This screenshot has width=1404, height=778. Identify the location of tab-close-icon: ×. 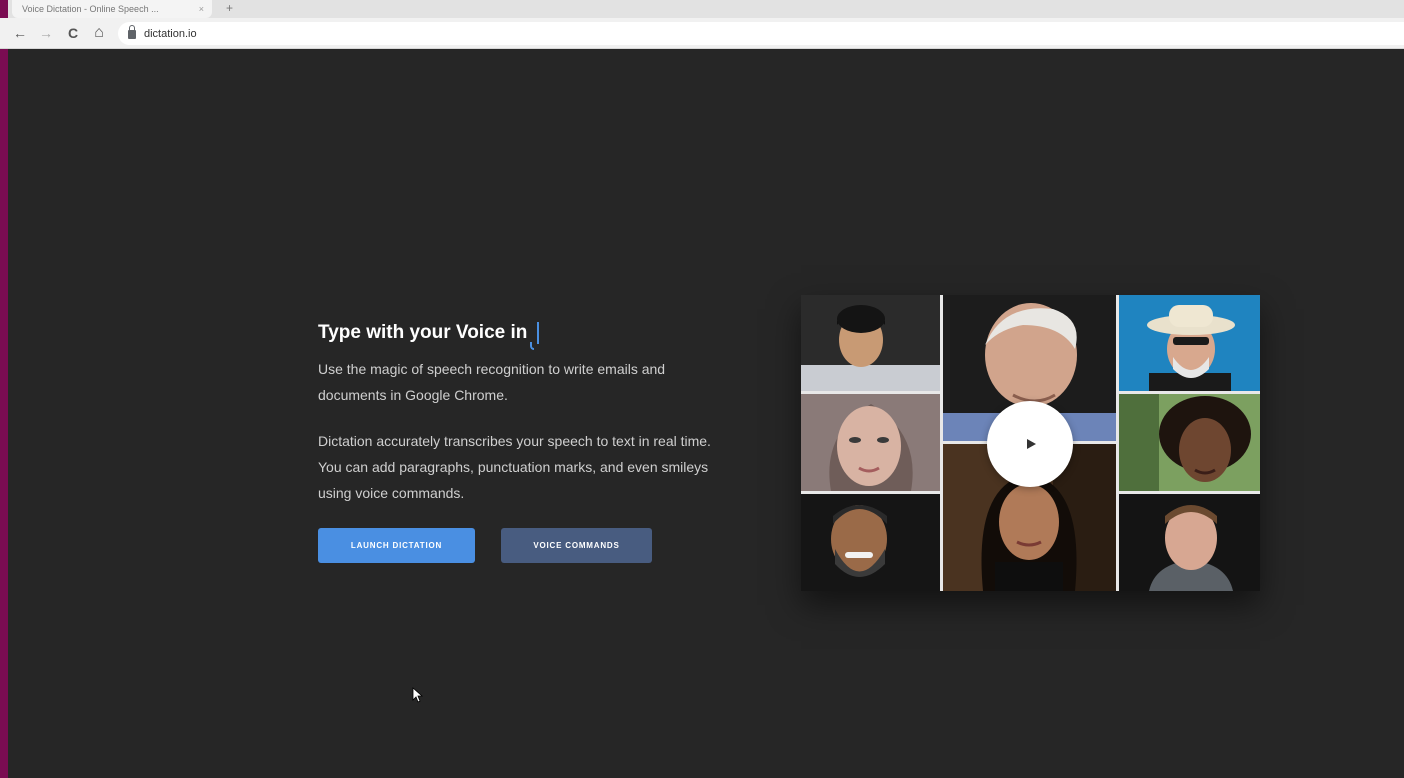
(201, 9).